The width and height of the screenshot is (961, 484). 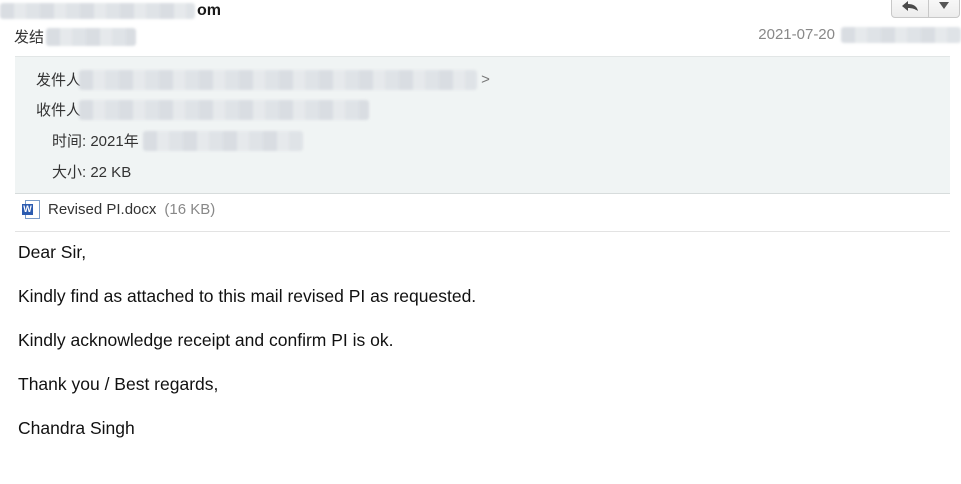 I want to click on sender-summary: 发结, so click(x=75, y=36).